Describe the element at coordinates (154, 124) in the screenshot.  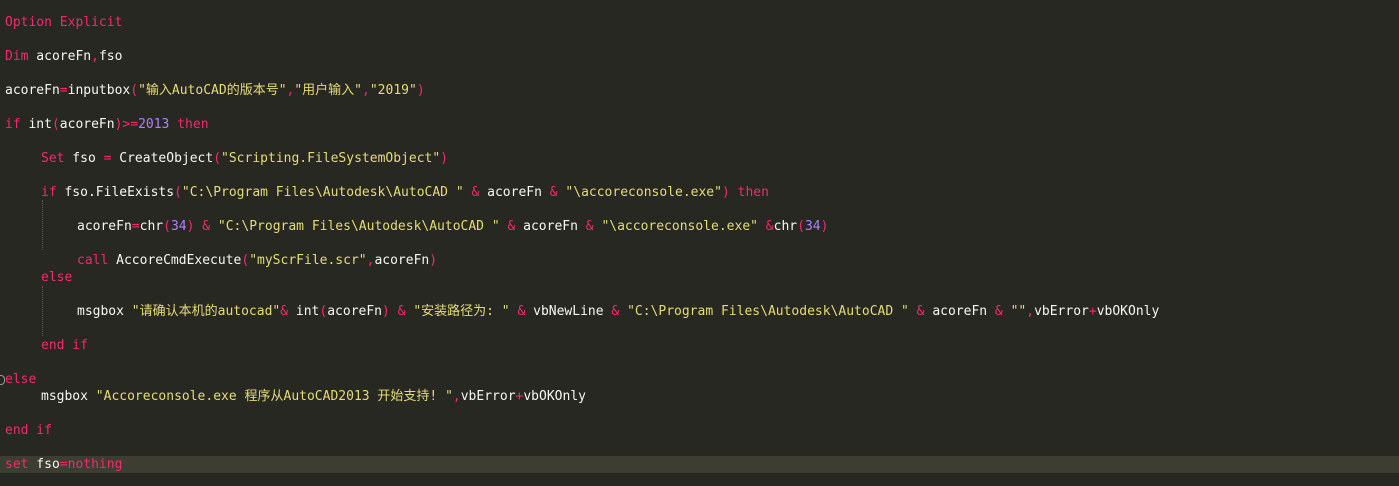
I see `code-token: 2013` at that location.